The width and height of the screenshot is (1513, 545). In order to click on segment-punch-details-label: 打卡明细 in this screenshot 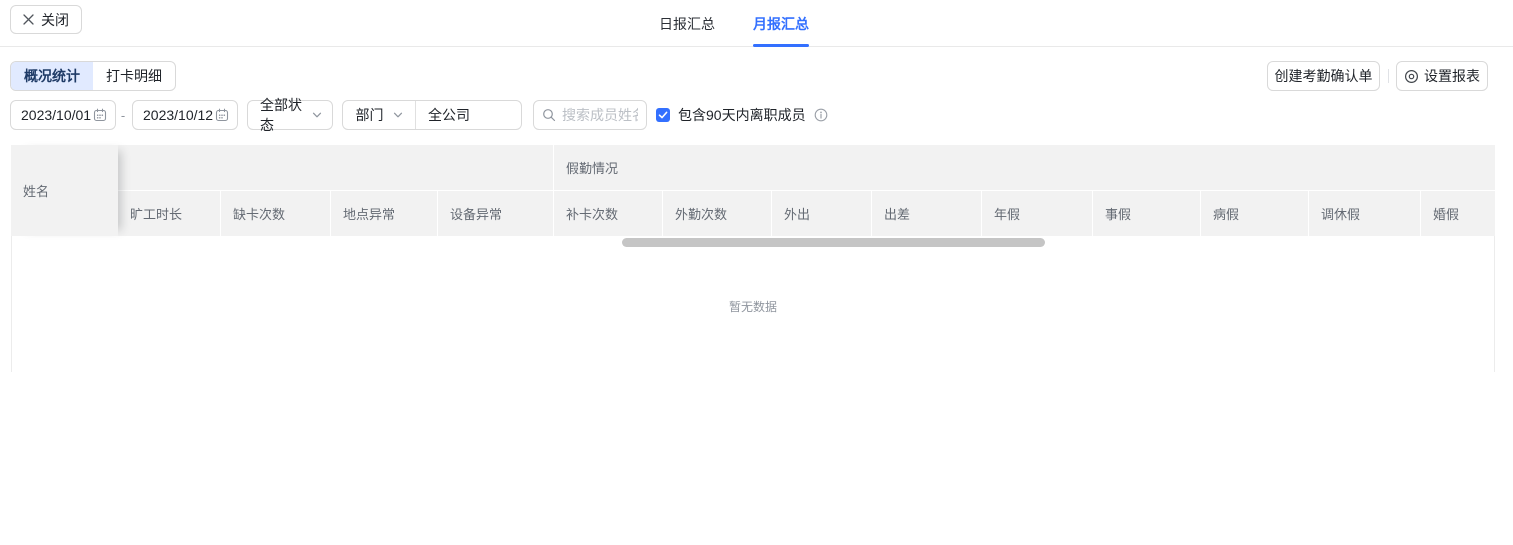, I will do `click(134, 76)`.